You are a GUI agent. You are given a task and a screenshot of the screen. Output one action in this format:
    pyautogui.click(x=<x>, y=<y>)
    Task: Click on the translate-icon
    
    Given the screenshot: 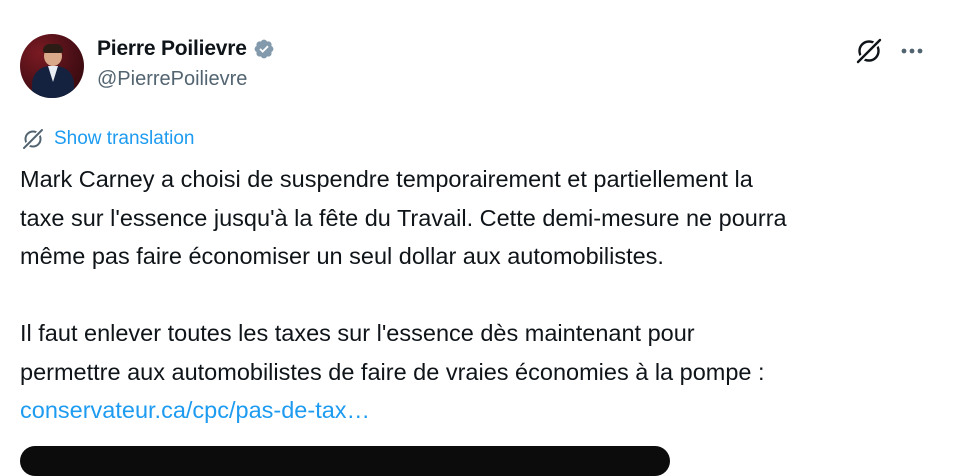 What is the action you would take?
    pyautogui.click(x=33, y=139)
    